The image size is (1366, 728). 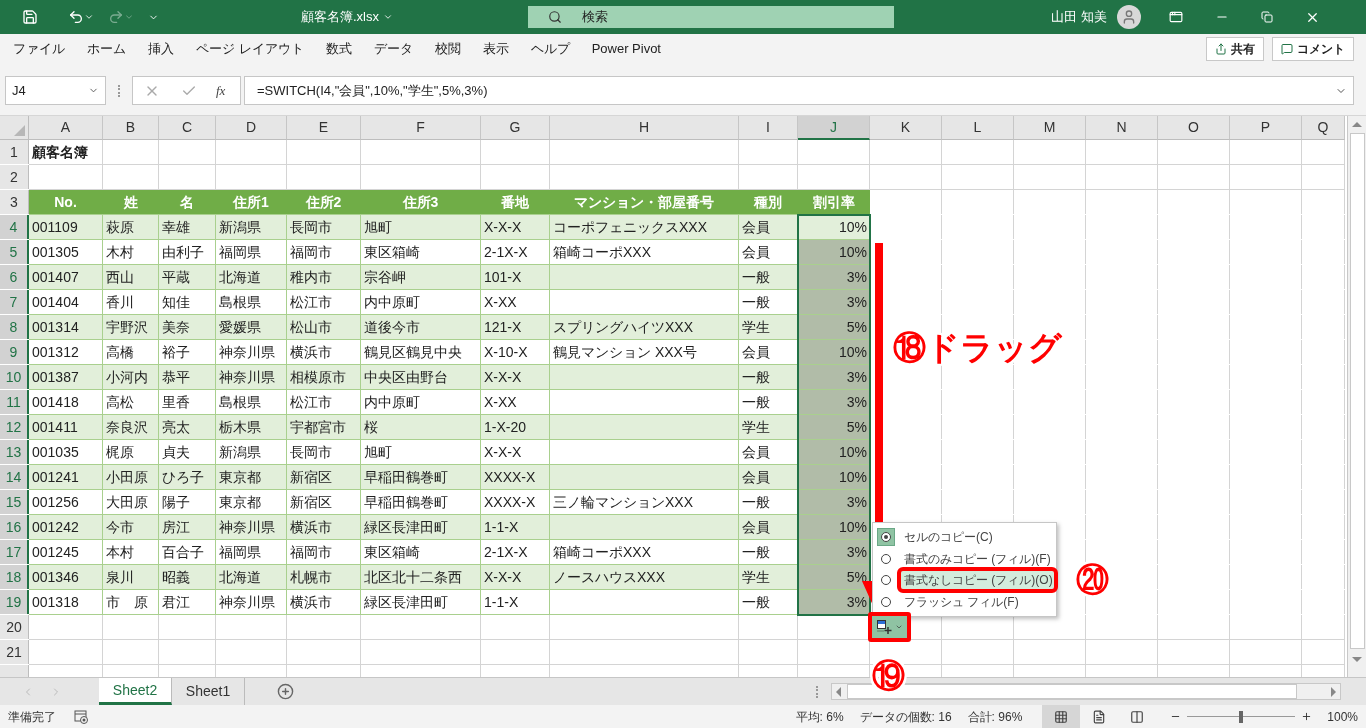 What do you see at coordinates (55, 90) in the screenshot?
I see `name-box: J4` at bounding box center [55, 90].